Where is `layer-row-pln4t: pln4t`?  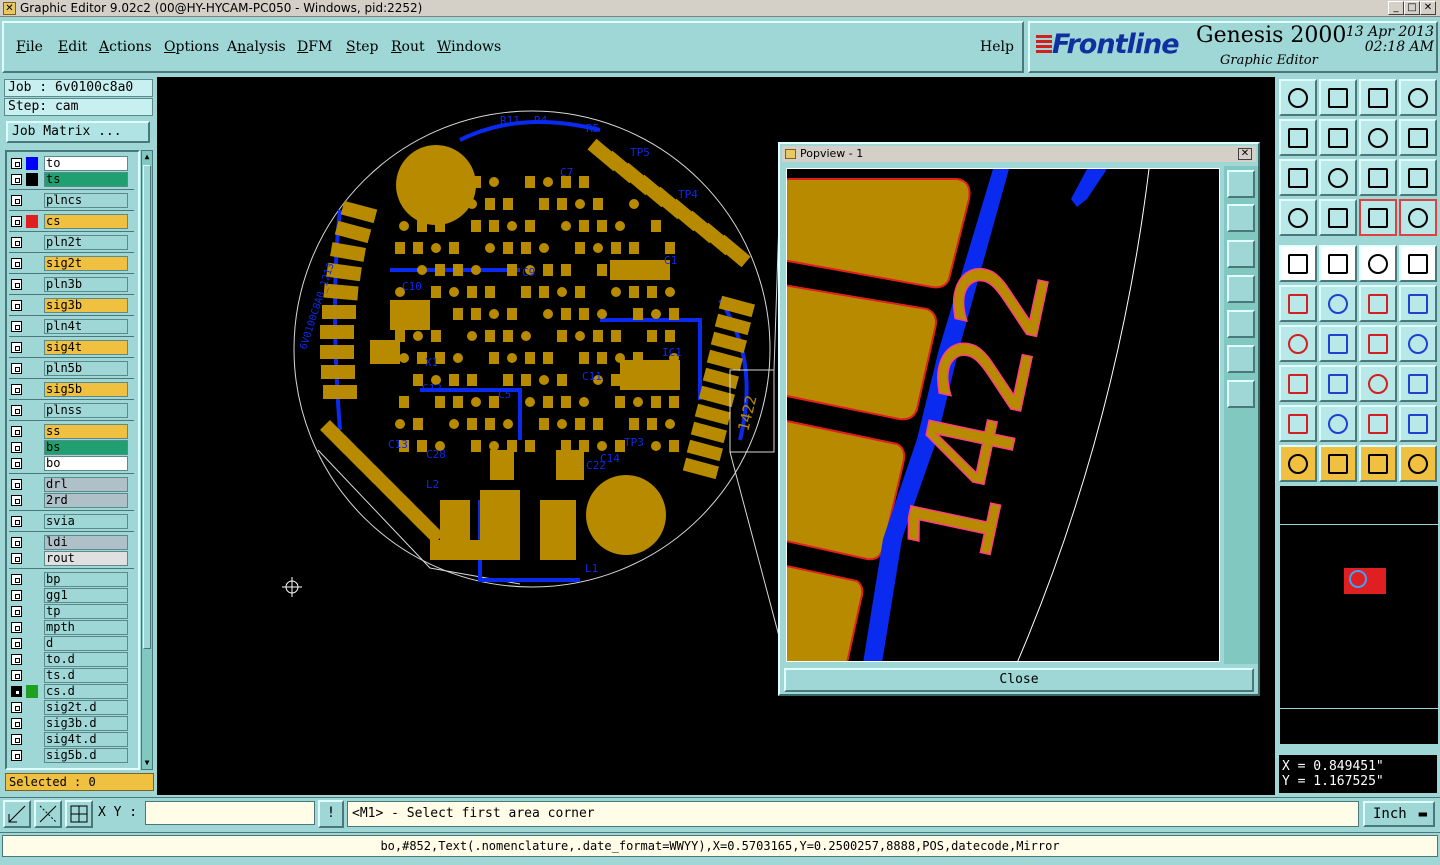
layer-row-pln4t: pln4t is located at coordinates (69, 326).